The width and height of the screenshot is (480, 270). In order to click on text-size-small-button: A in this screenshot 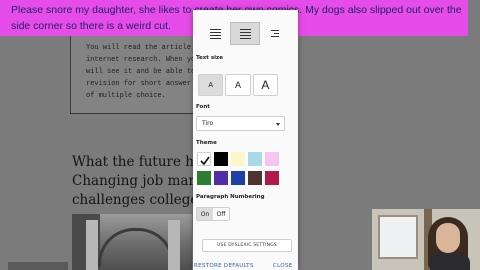, I will do `click(211, 85)`.